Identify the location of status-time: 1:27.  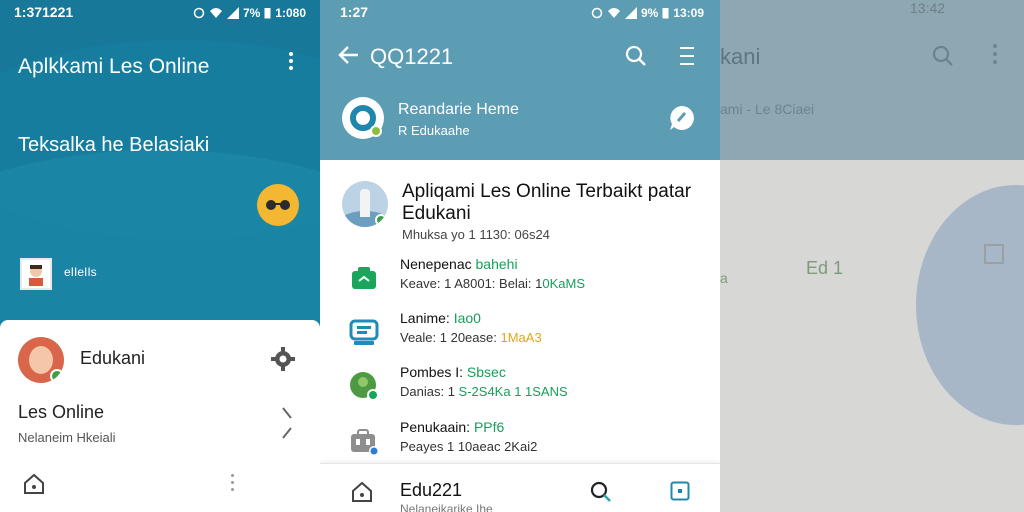
(354, 12).